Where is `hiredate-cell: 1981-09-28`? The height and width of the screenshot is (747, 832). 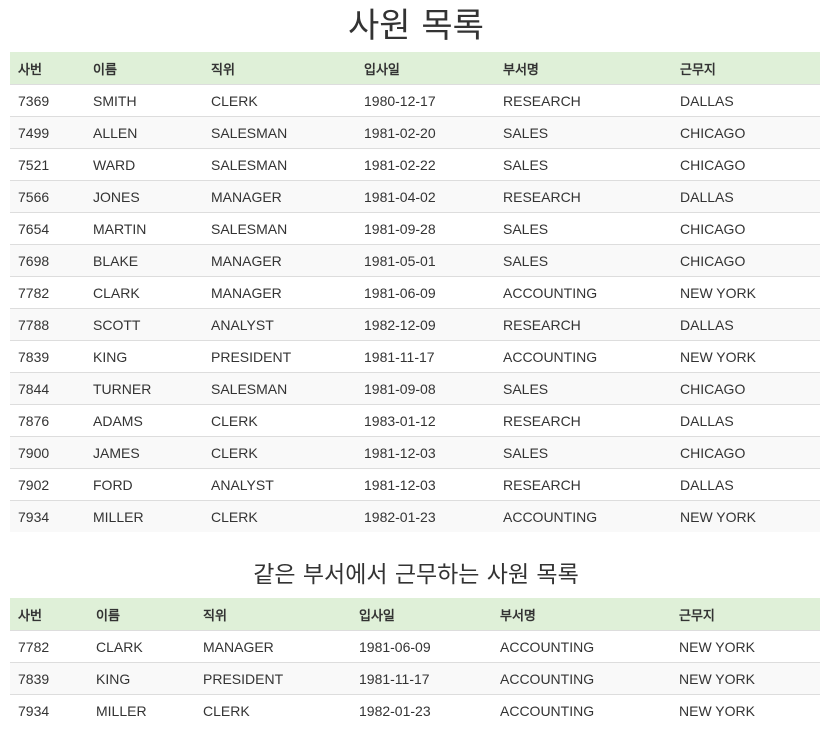 hiredate-cell: 1981-09-28 is located at coordinates (425, 228).